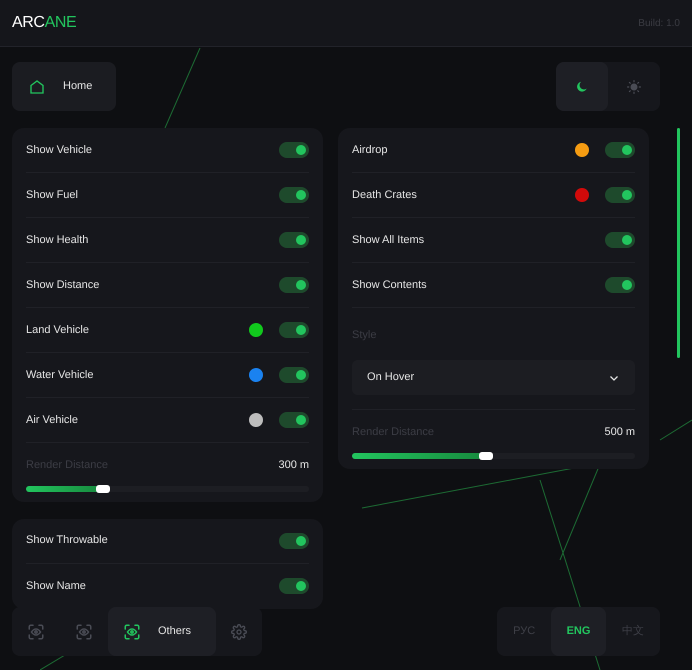  Describe the element at coordinates (389, 240) in the screenshot. I see `setting-label: Show All Items` at that location.